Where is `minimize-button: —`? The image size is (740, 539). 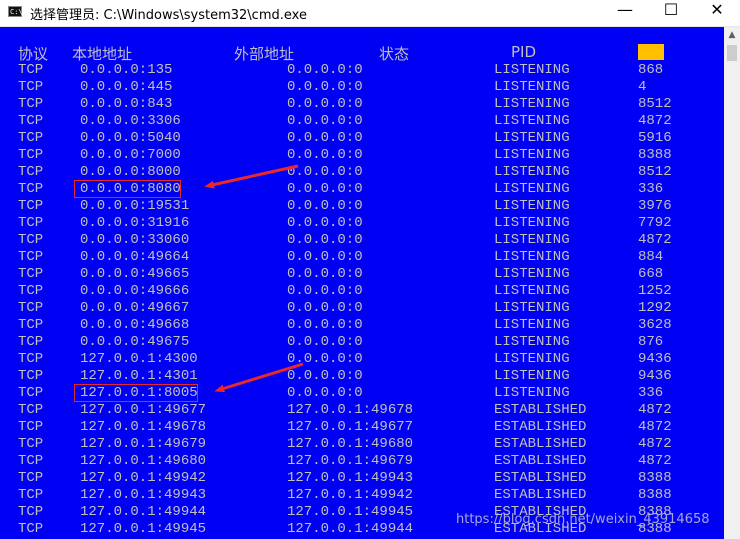
minimize-button: — is located at coordinates (625, 13).